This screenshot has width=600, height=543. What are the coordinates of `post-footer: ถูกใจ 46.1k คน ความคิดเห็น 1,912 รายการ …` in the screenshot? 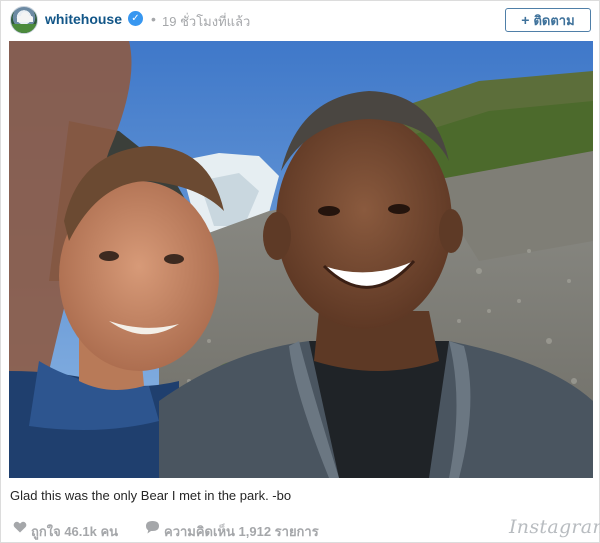 It's located at (300, 527).